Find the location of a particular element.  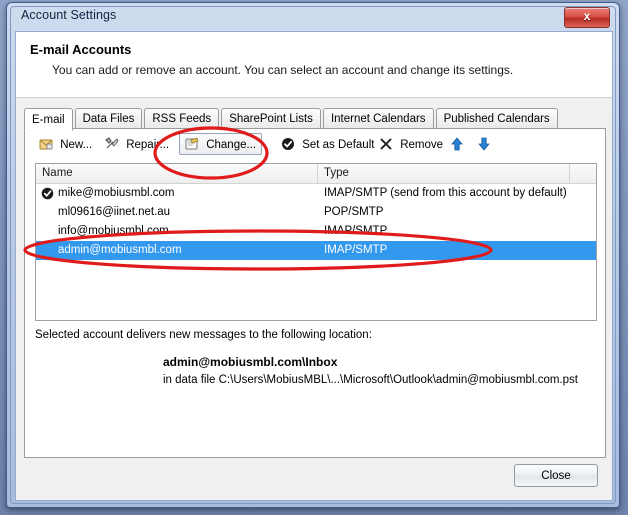

move-down-button is located at coordinates (484, 144).